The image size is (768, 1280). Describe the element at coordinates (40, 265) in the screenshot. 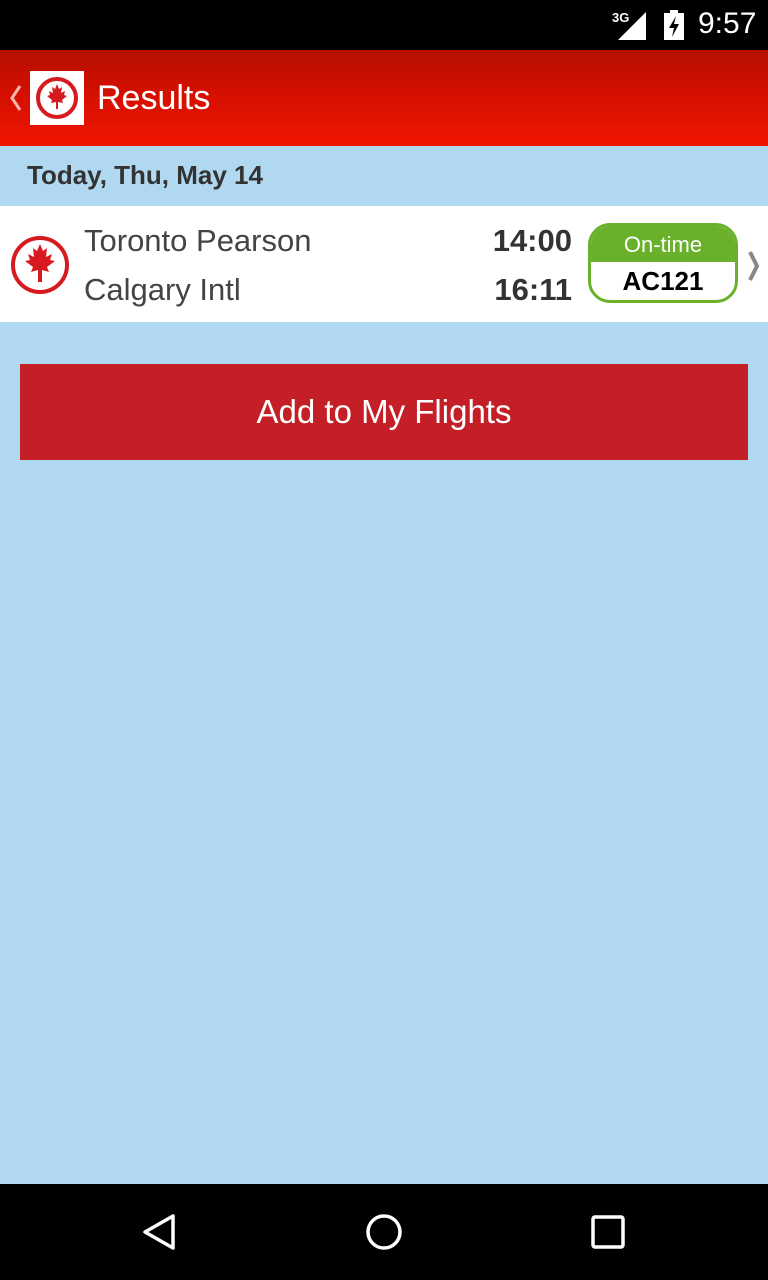

I see `airline-logo-icon` at that location.